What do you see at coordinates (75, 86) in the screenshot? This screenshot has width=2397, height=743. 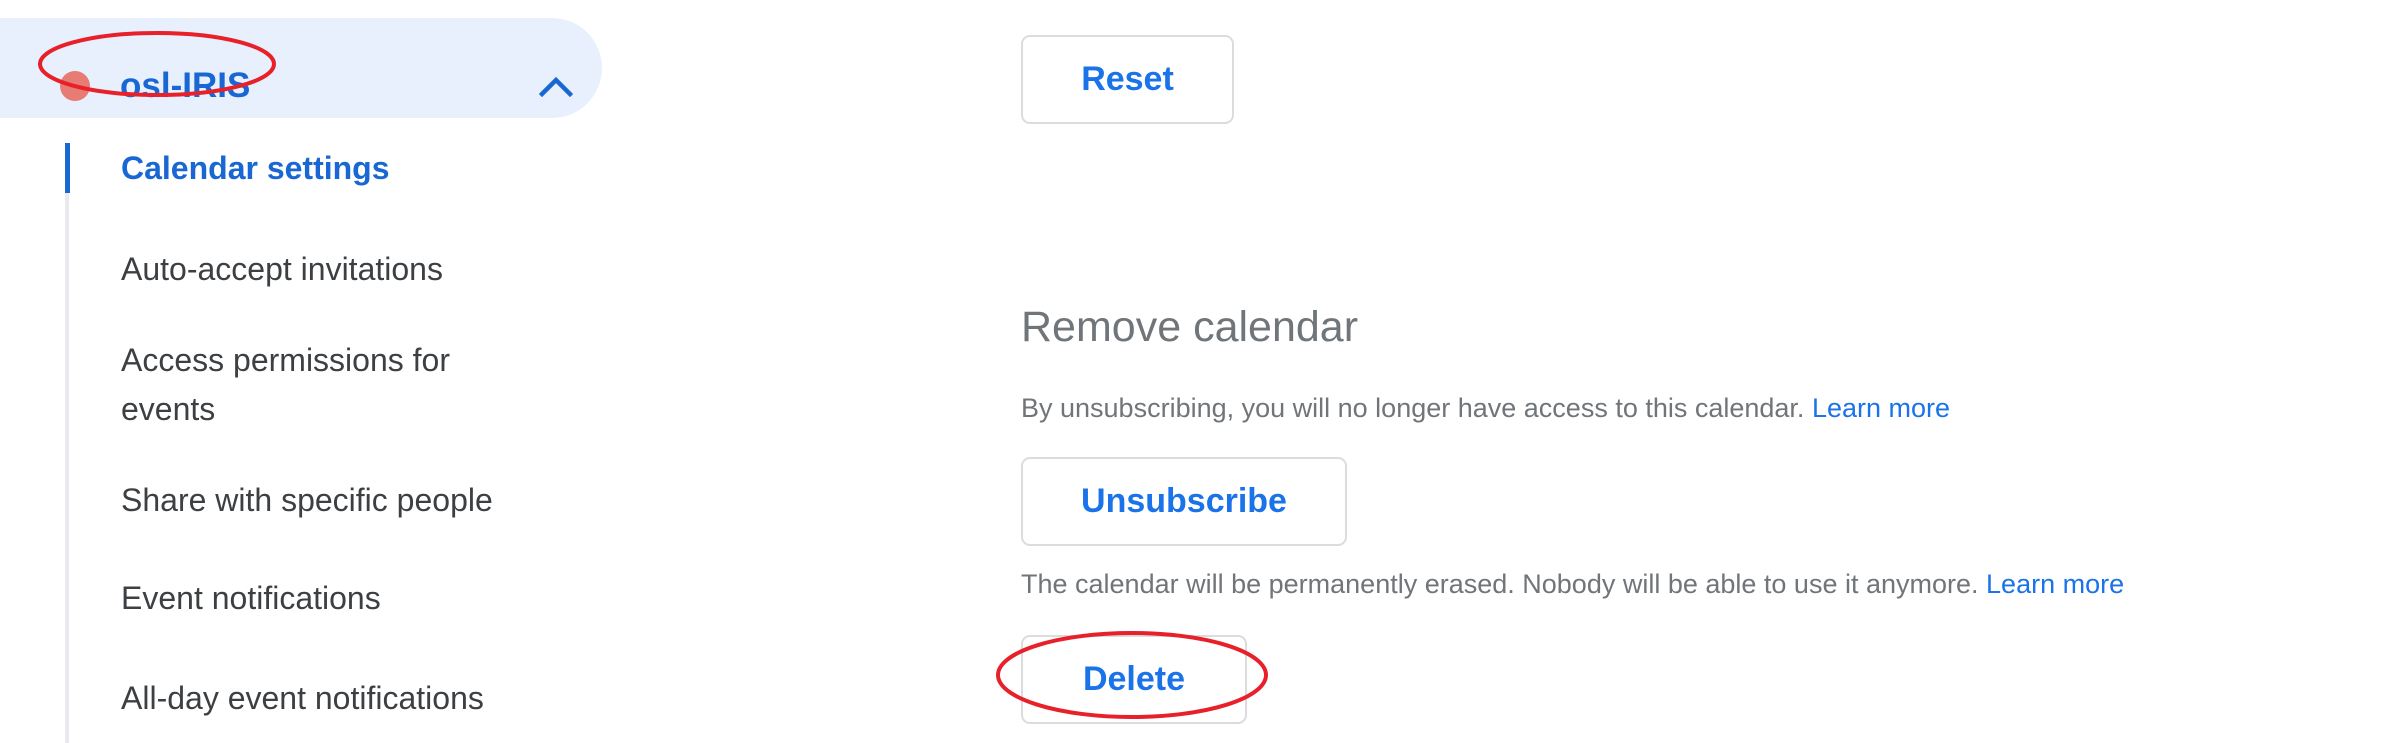 I see `calendar-color-dot` at bounding box center [75, 86].